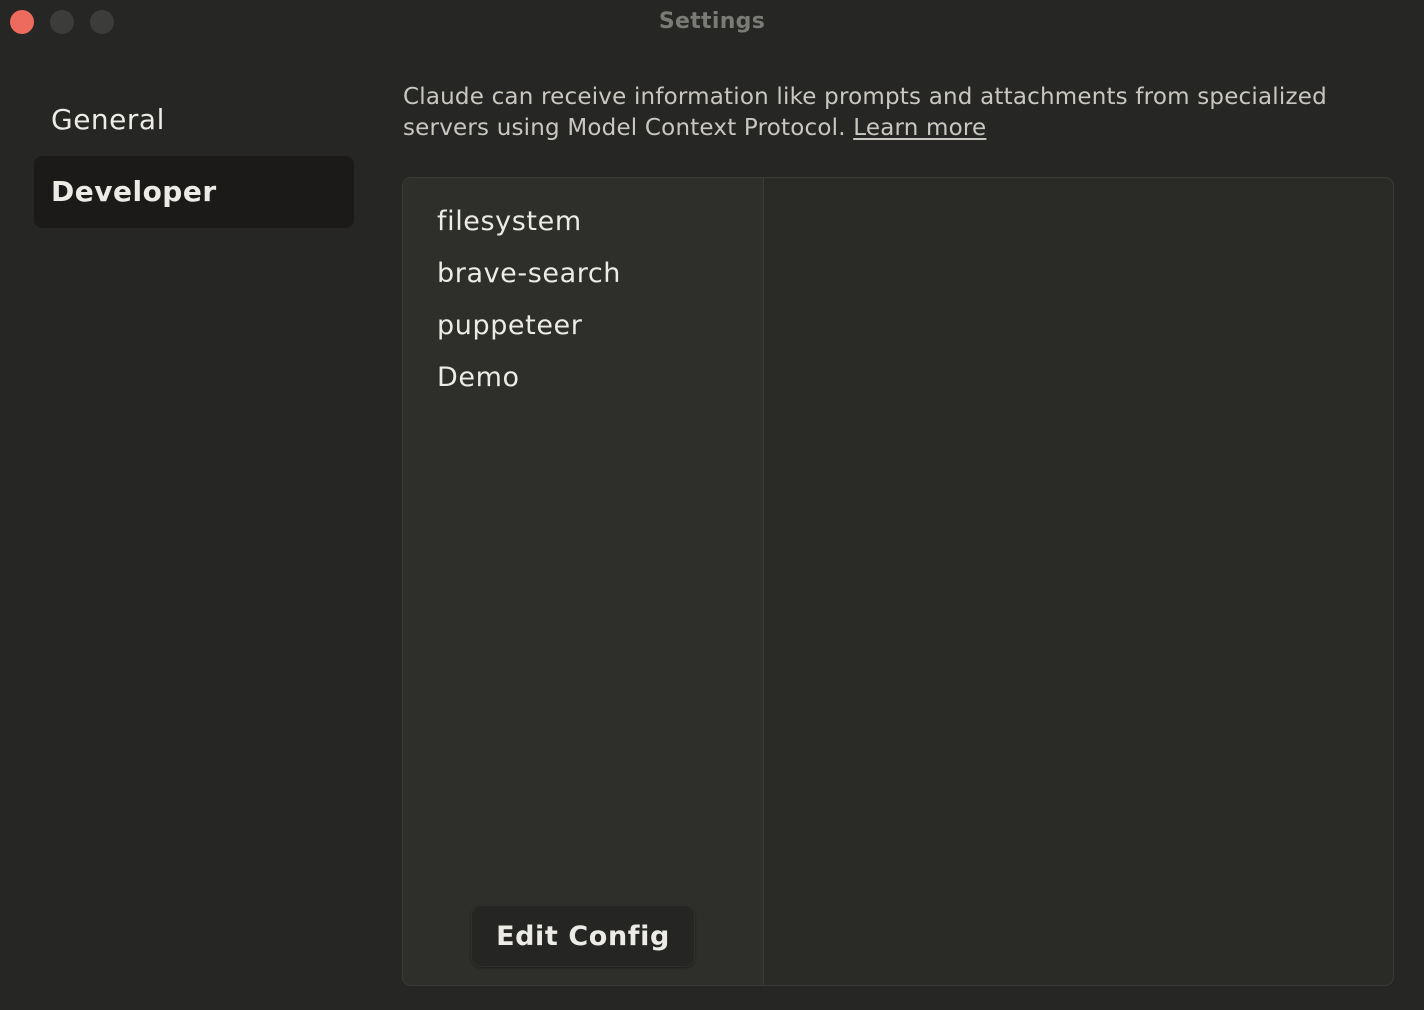 This screenshot has height=1010, width=1424. I want to click on edit-config-button: Edit Config, so click(583, 936).